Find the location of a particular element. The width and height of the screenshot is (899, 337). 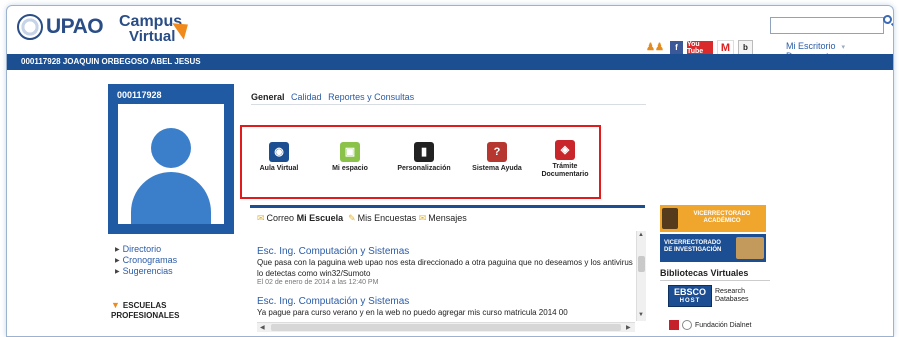

encuestas-icon: ✎ is located at coordinates (352, 218).